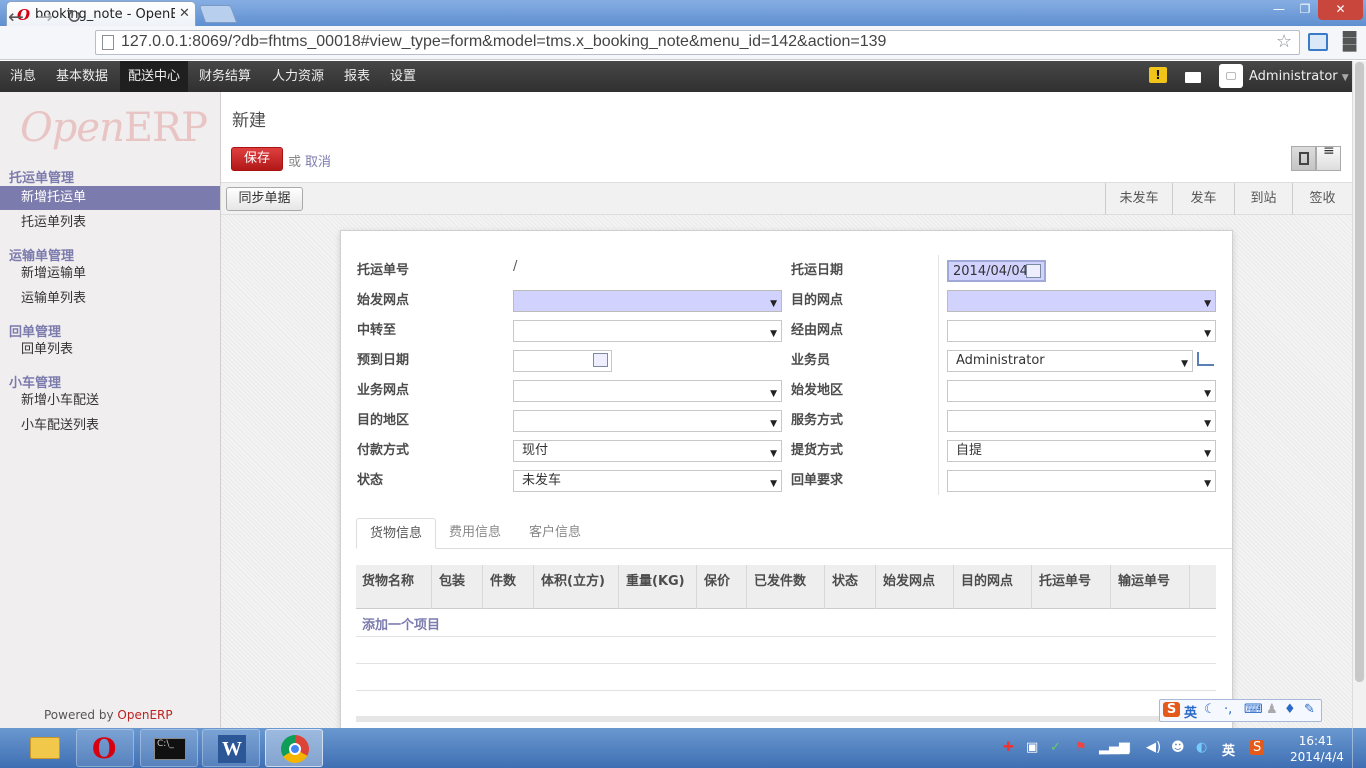  I want to click on tray-qq-icon: ☻, so click(1178, 747).